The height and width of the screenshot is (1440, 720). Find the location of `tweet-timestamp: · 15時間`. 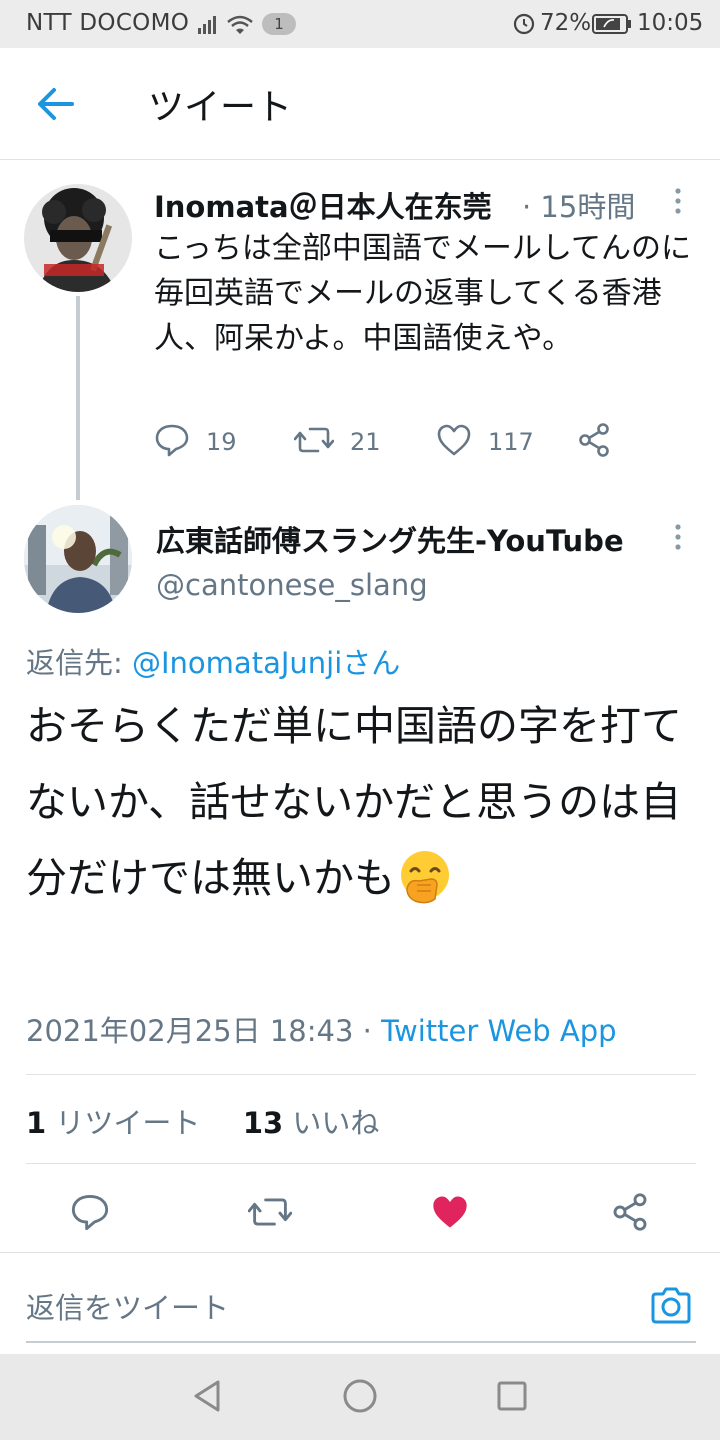

tweet-timestamp: · 15時間 is located at coordinates (579, 207).